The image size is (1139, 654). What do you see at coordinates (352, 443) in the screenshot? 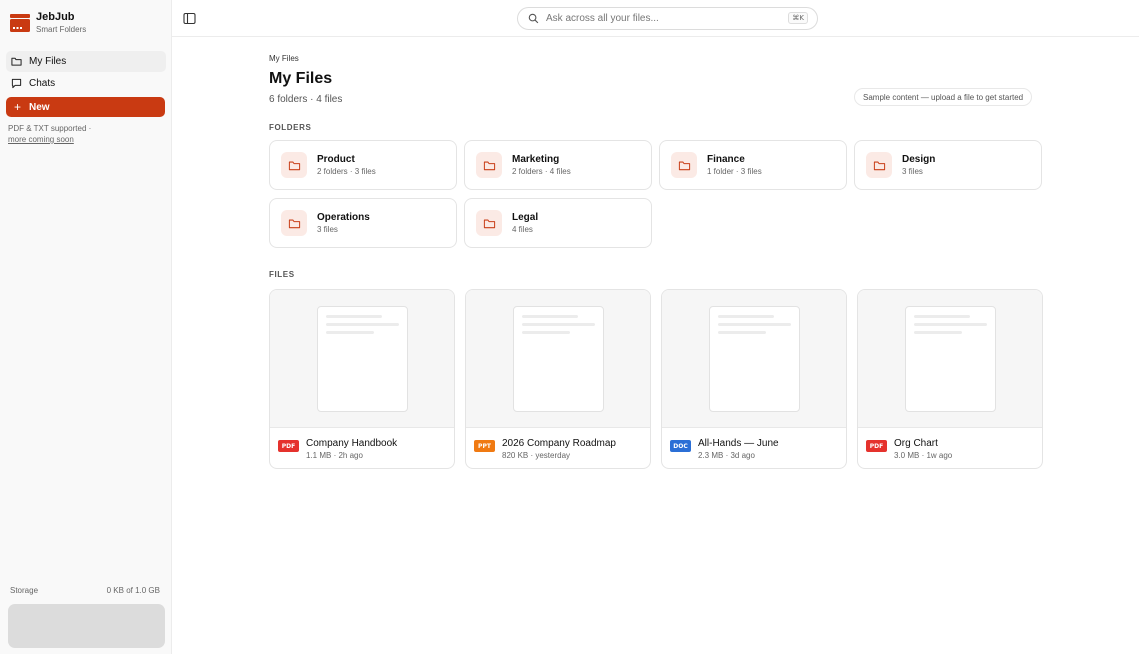
I see `file-name: Company Handbook` at bounding box center [352, 443].